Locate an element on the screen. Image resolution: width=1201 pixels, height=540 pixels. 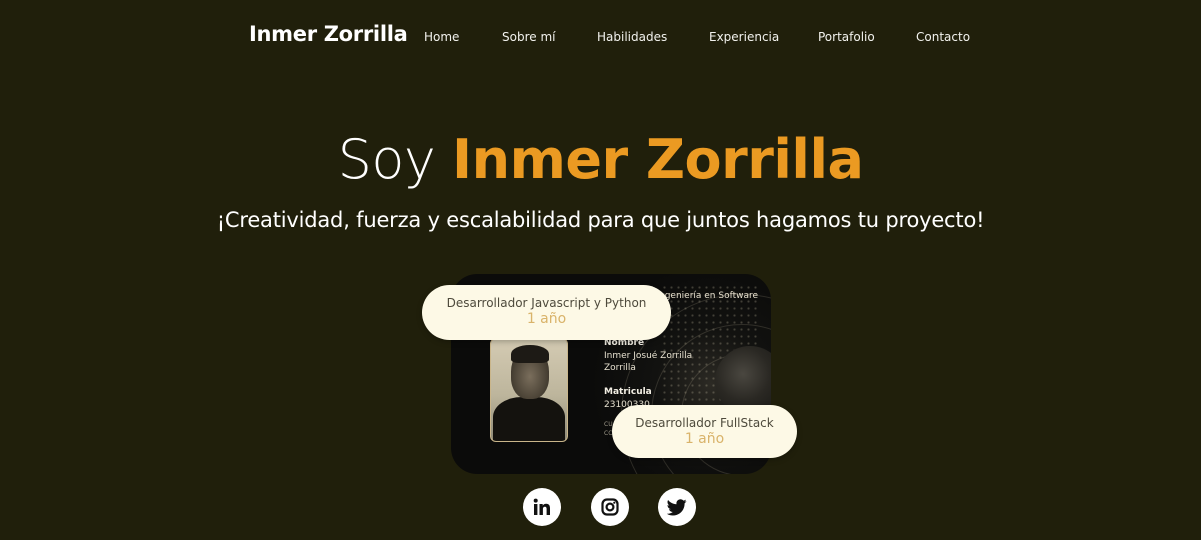
nav-contacto: Contacto is located at coordinates (943, 37).